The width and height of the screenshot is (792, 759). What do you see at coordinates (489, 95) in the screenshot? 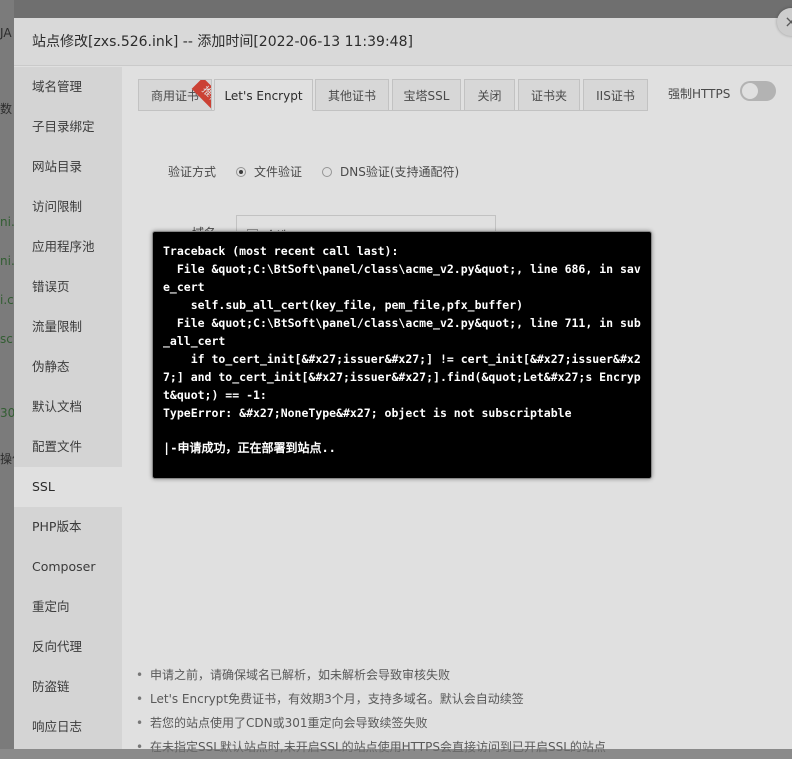
I see `tab-close: 关闭` at bounding box center [489, 95].